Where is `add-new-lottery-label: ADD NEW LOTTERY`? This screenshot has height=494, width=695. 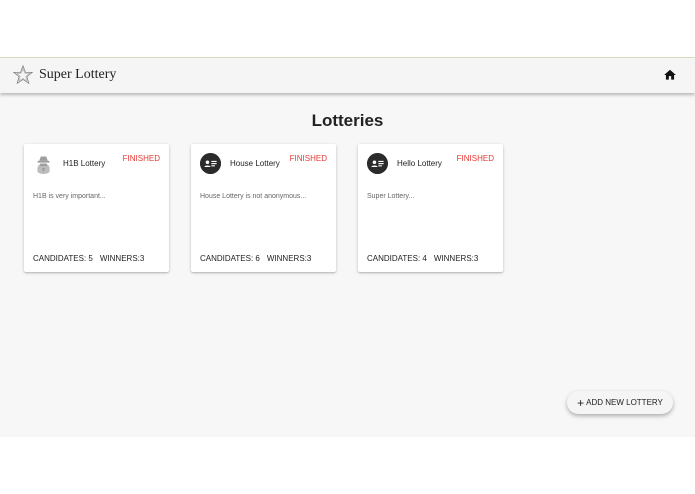 add-new-lottery-label: ADD NEW LOTTERY is located at coordinates (624, 402).